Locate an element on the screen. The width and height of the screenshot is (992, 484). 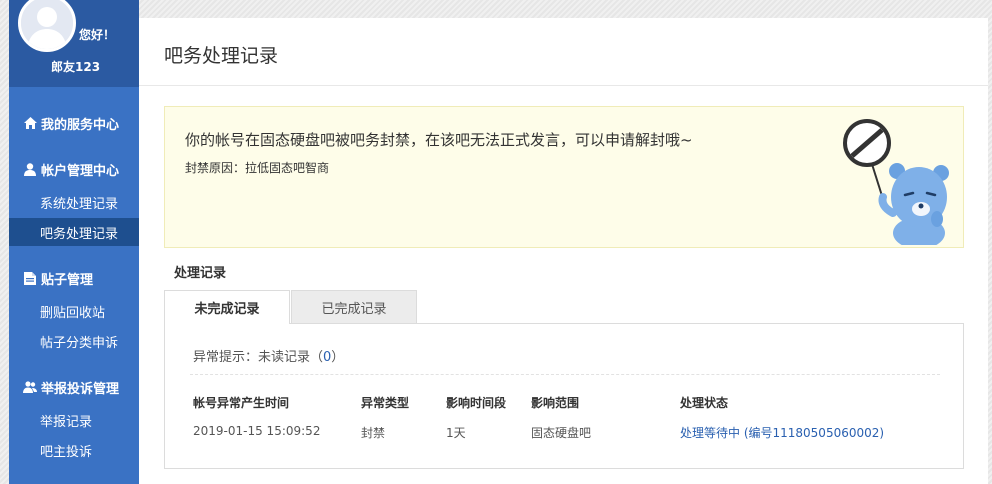
nav-account-mgmt-label: 帐户管理中心 is located at coordinates (80, 171).